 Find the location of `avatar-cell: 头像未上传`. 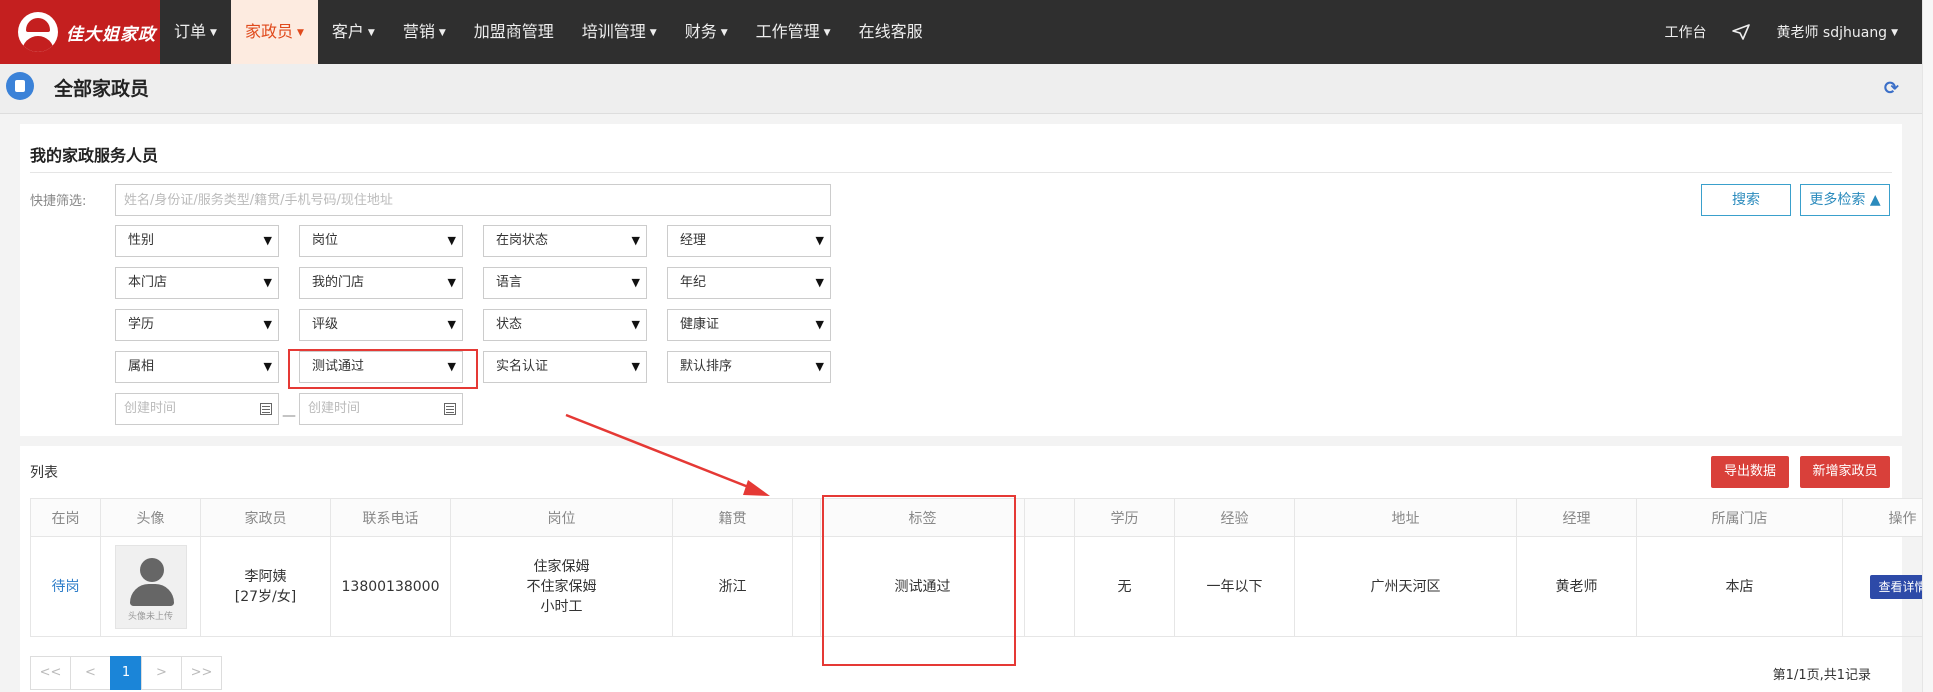

avatar-cell: 头像未上传 is located at coordinates (150, 586).